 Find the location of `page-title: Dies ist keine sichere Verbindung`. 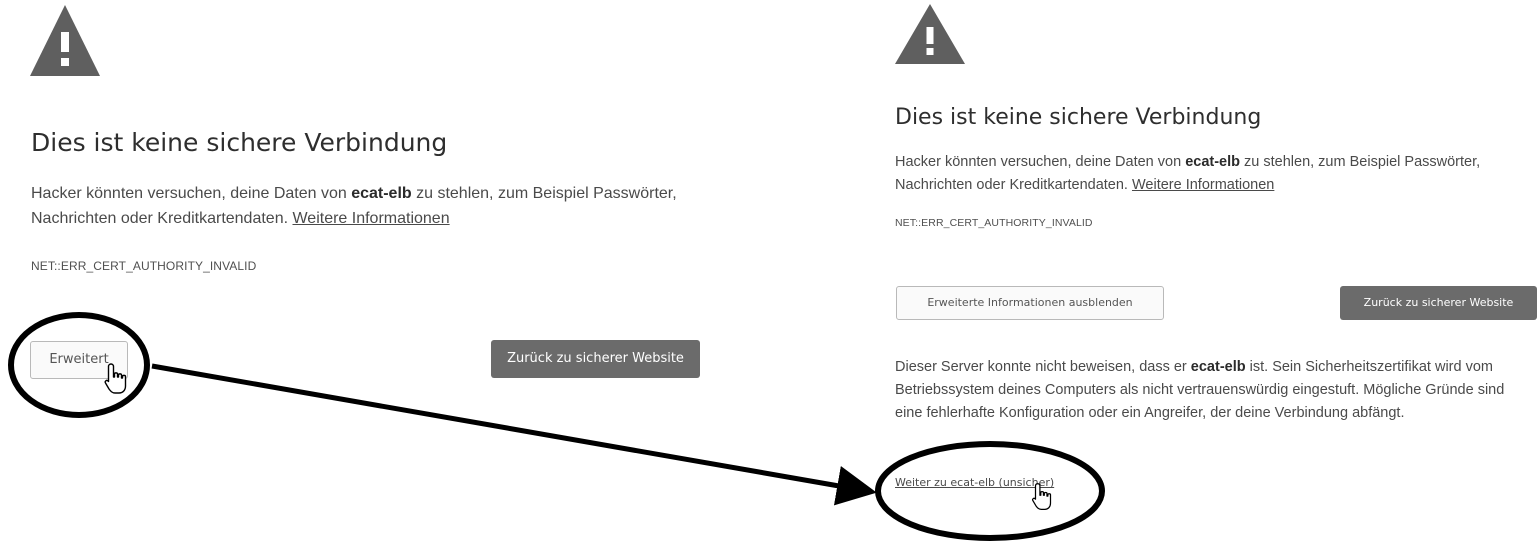

page-title: Dies ist keine sichere Verbindung is located at coordinates (1078, 117).